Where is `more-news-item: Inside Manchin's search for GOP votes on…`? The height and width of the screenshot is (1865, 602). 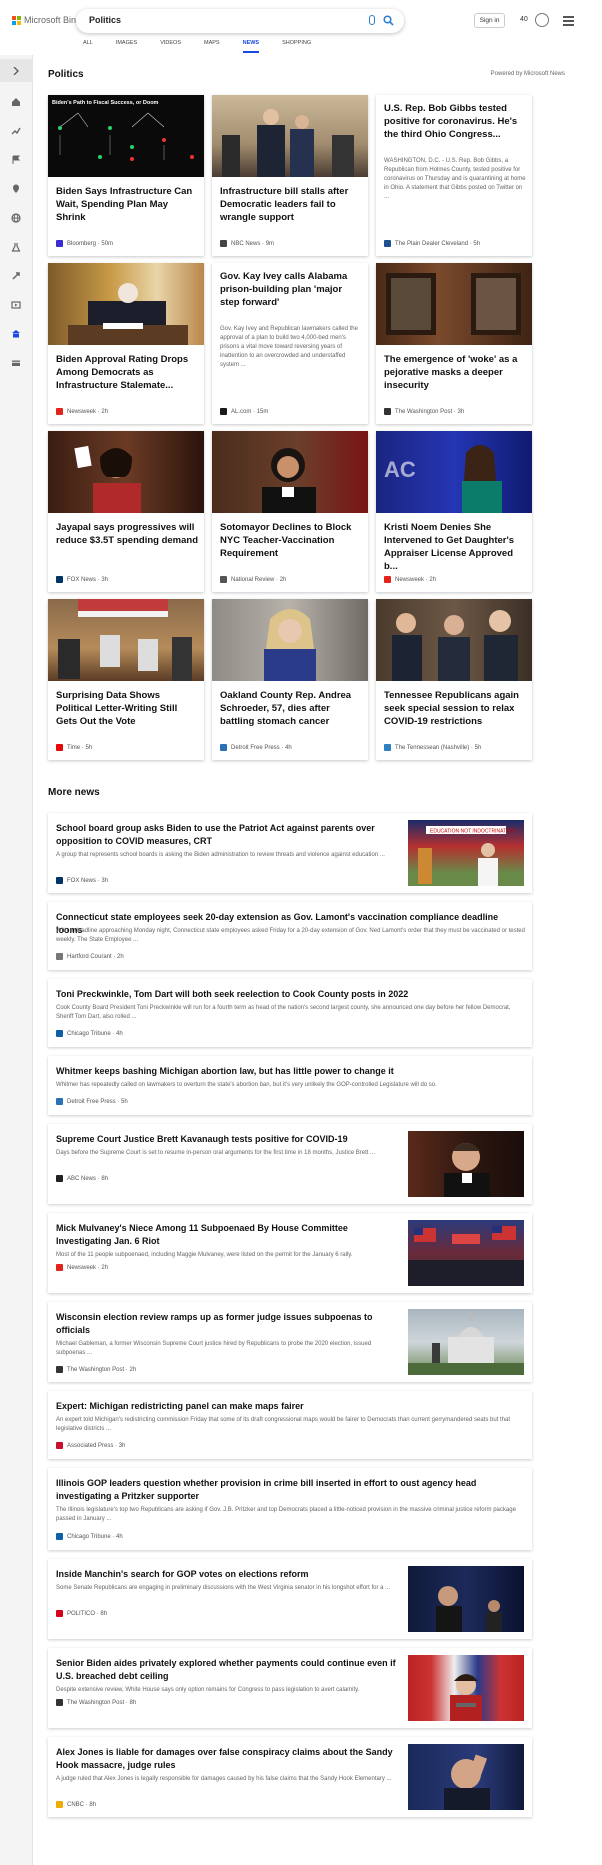
more-news-item: Inside Manchin's search for GOP votes on… is located at coordinates (290, 1599).